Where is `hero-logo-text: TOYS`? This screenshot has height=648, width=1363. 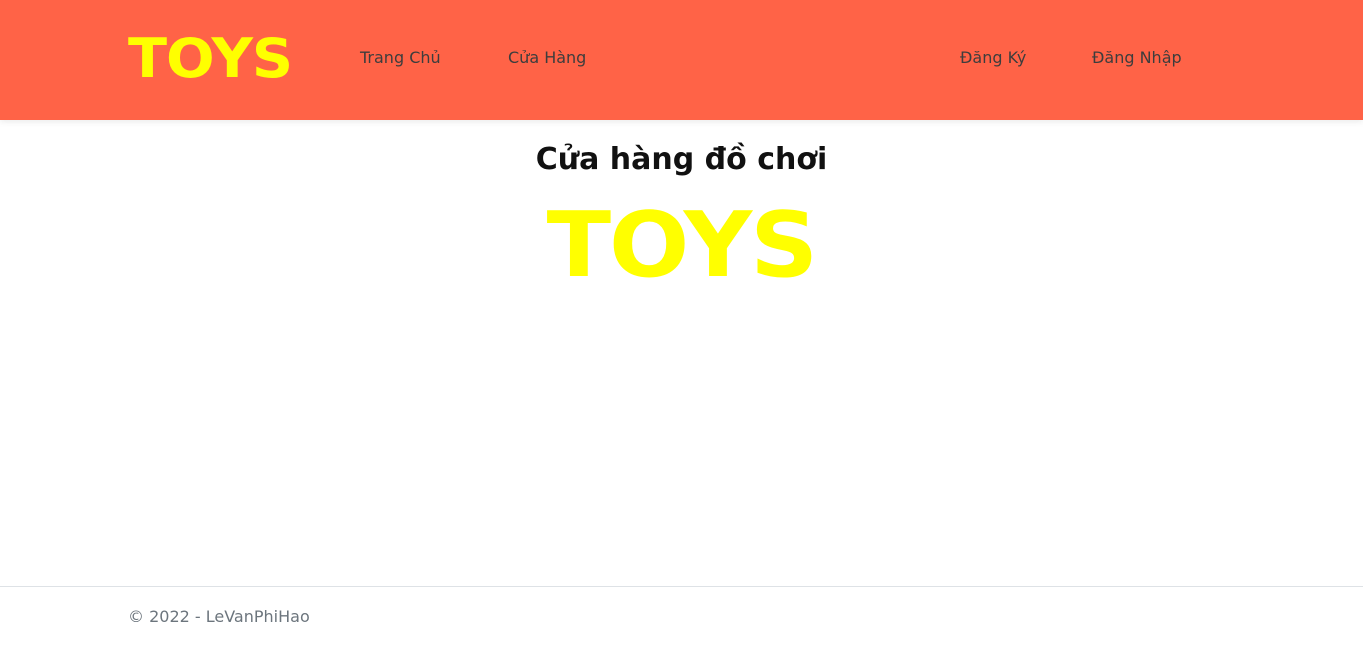 hero-logo-text: TOYS is located at coordinates (682, 245).